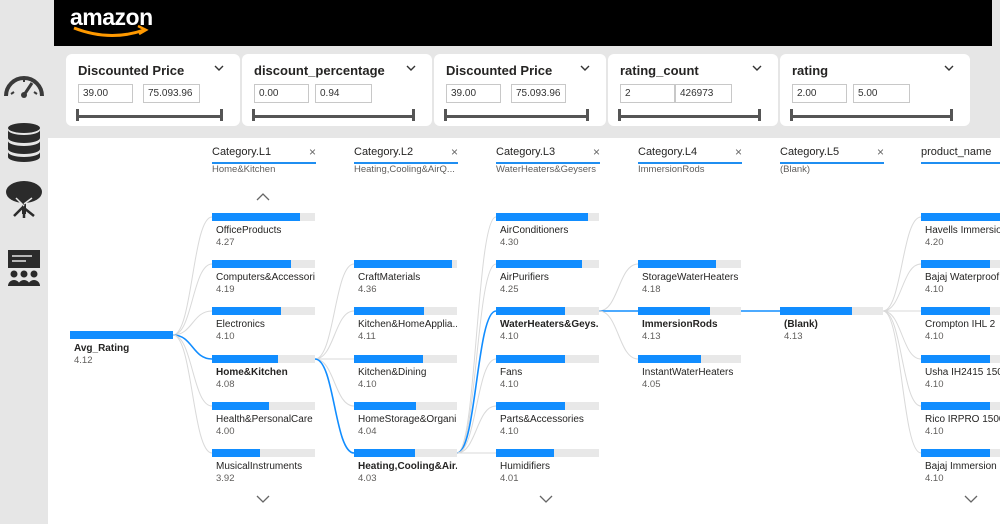  I want to click on tree-node: WaterHeaters&Geys... 4.10, so click(547, 325).